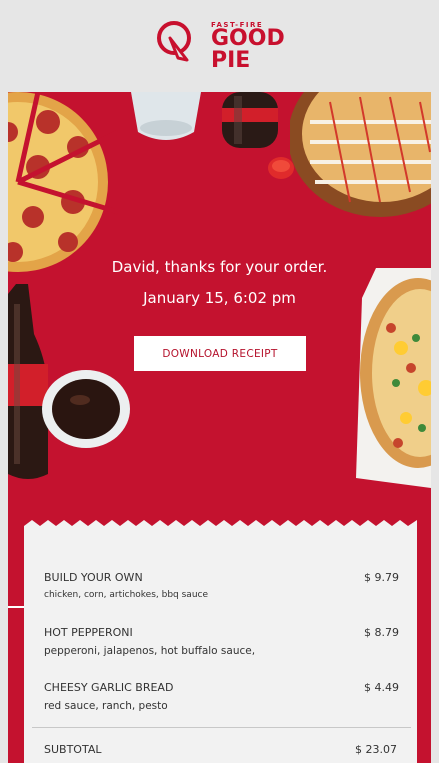 The width and height of the screenshot is (439, 763). I want to click on item-price: $ 8.79, so click(381, 632).